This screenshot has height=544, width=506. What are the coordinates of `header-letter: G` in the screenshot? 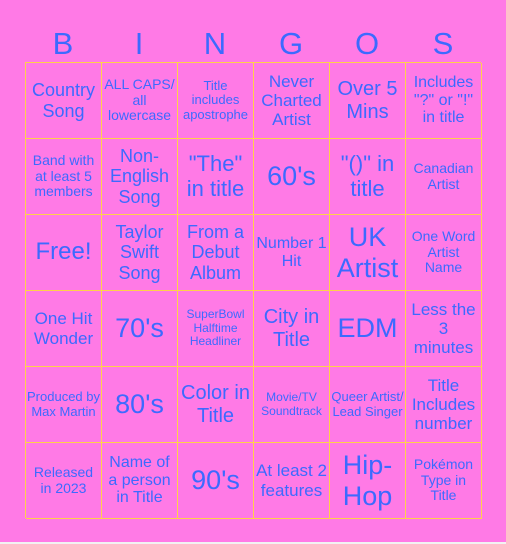 It's located at (291, 43).